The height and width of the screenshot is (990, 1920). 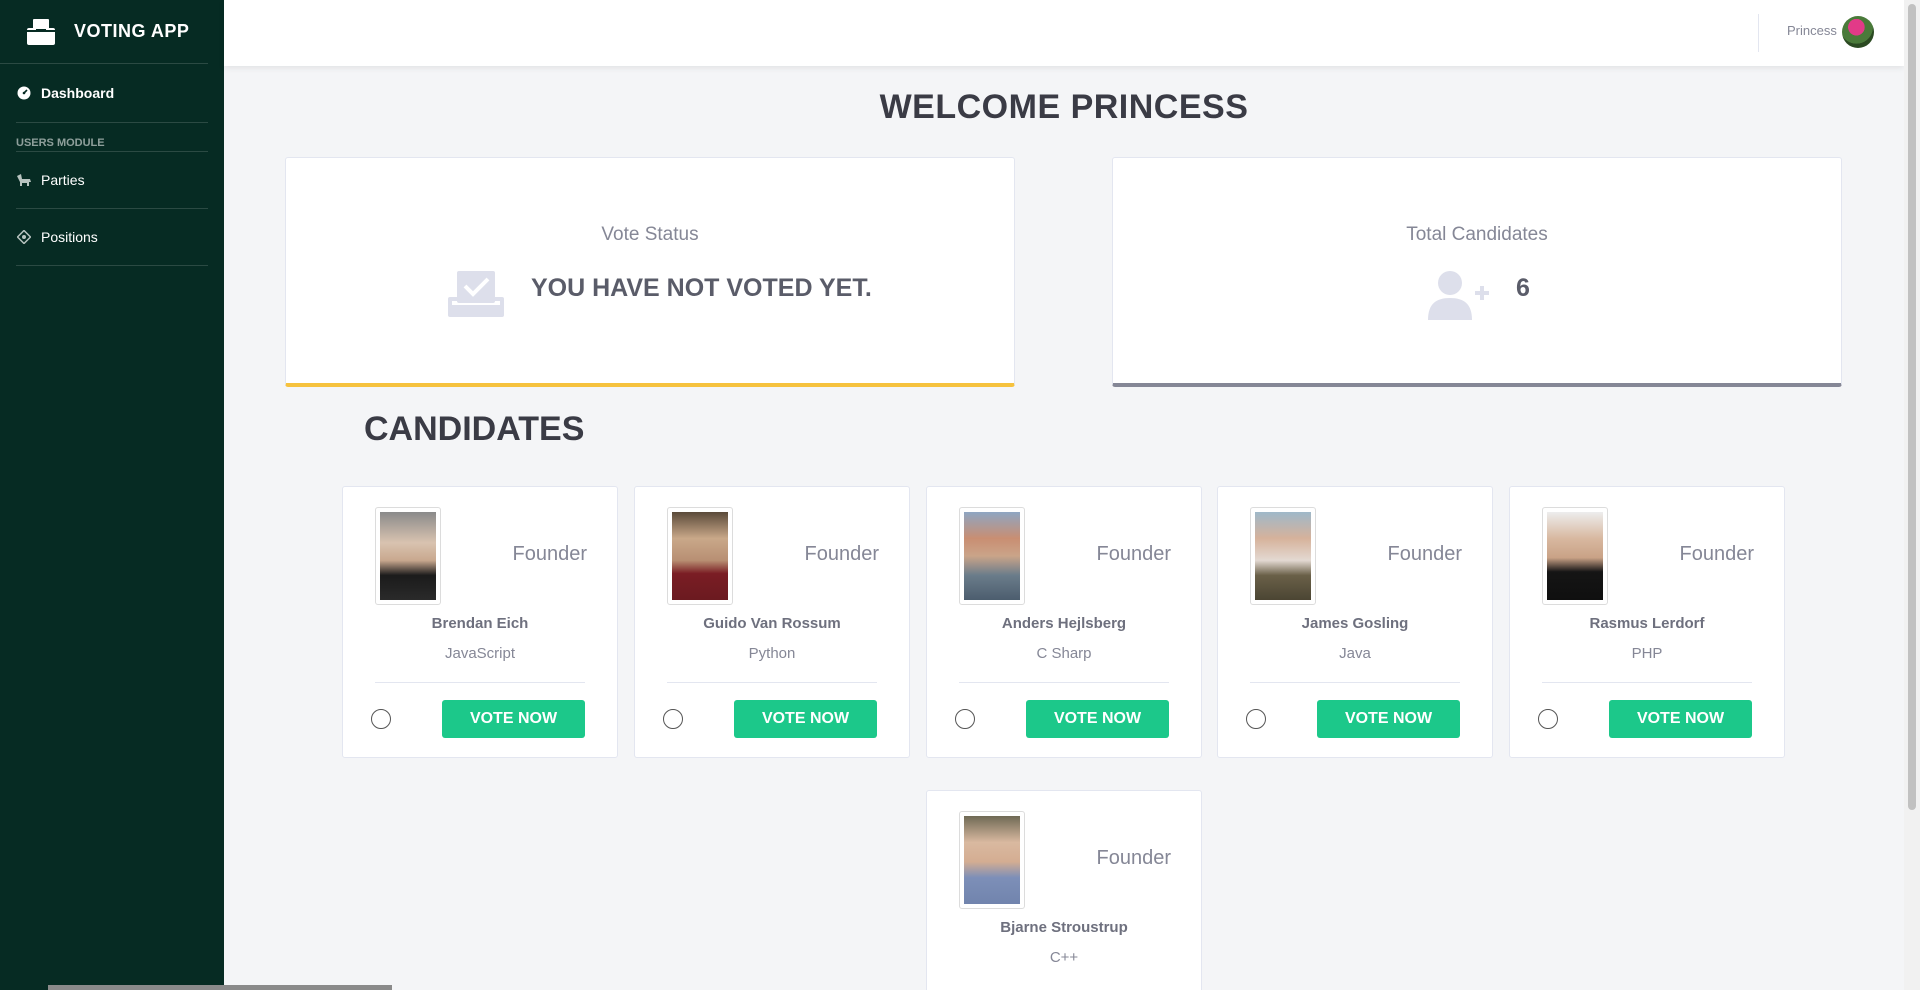 What do you see at coordinates (480, 653) in the screenshot?
I see `candidate-language: JavaScript` at bounding box center [480, 653].